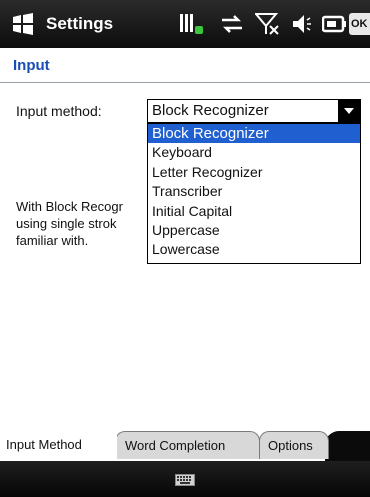 This screenshot has width=370, height=497. I want to click on header-divider, so click(185, 82).